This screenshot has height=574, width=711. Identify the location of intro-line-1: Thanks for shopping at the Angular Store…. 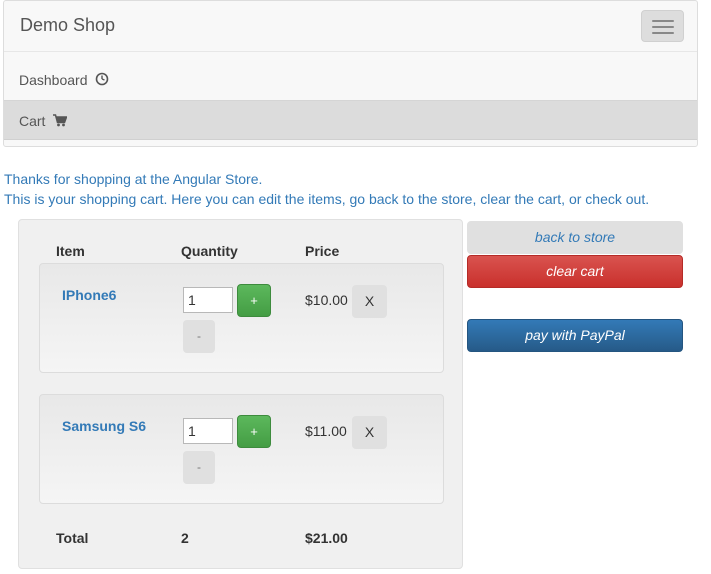
(133, 179).